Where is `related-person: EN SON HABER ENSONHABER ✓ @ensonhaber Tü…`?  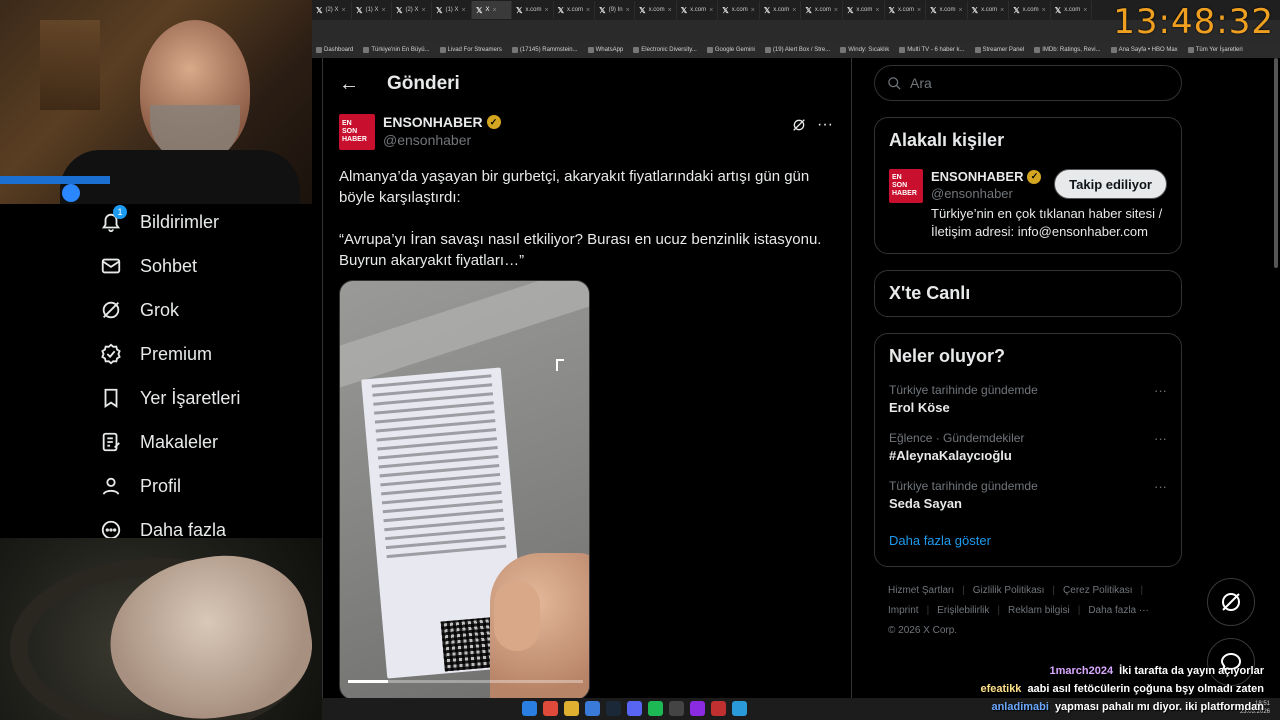
related-person: EN SON HABER ENSONHABER ✓ @ensonhaber Tü… is located at coordinates (1028, 205).